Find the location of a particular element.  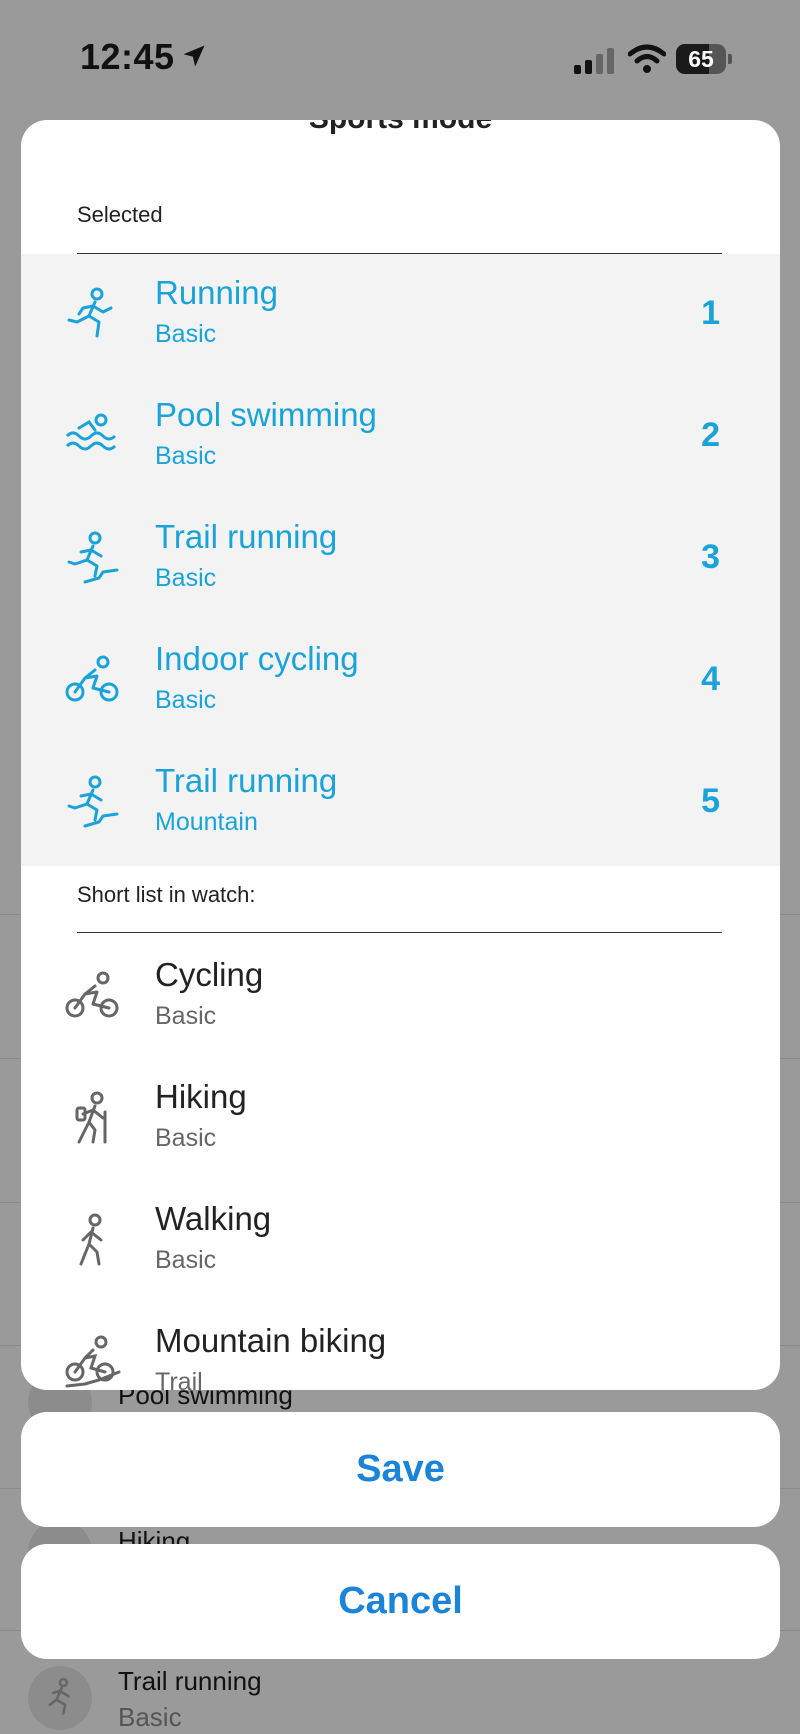

shortlist-section-divider is located at coordinates (399, 932).